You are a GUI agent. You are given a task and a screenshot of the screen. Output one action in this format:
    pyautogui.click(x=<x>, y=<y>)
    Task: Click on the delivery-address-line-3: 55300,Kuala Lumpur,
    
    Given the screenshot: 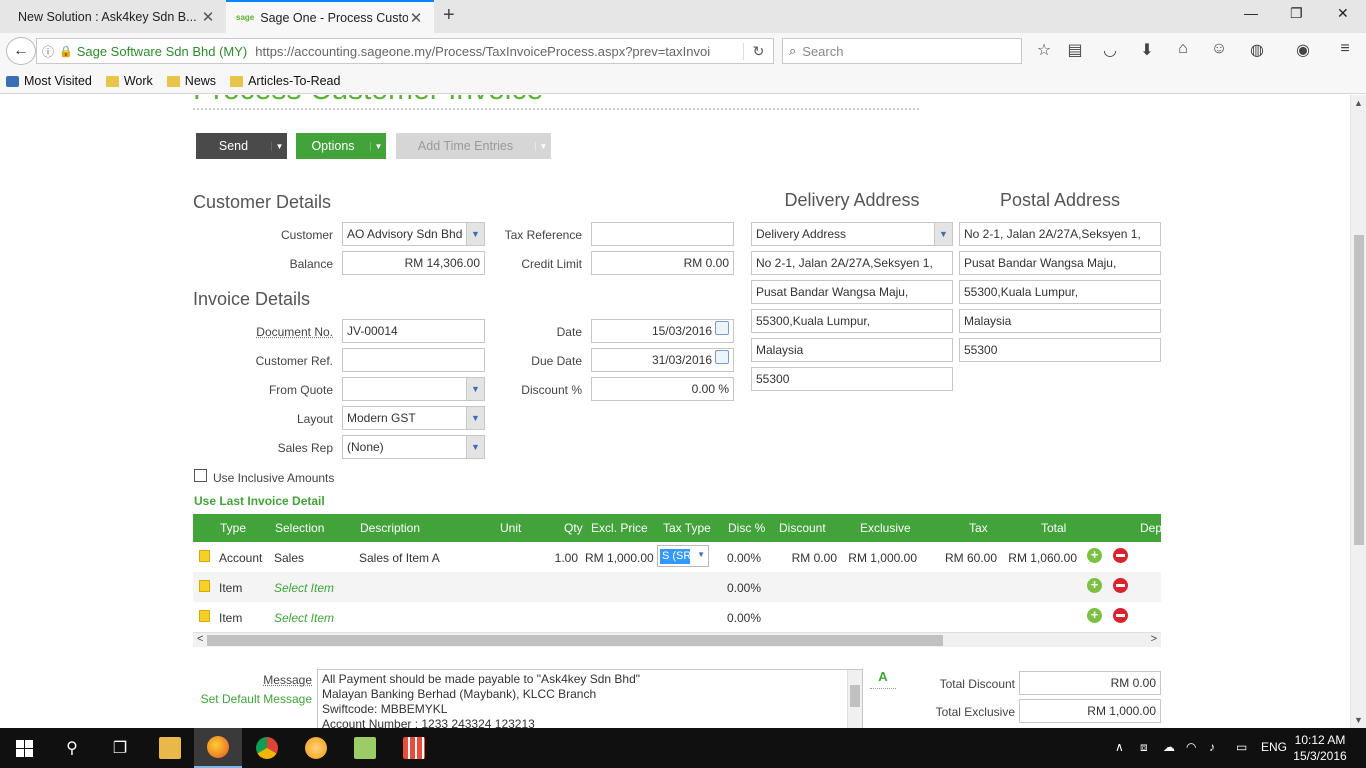 What is the action you would take?
    pyautogui.click(x=852, y=321)
    